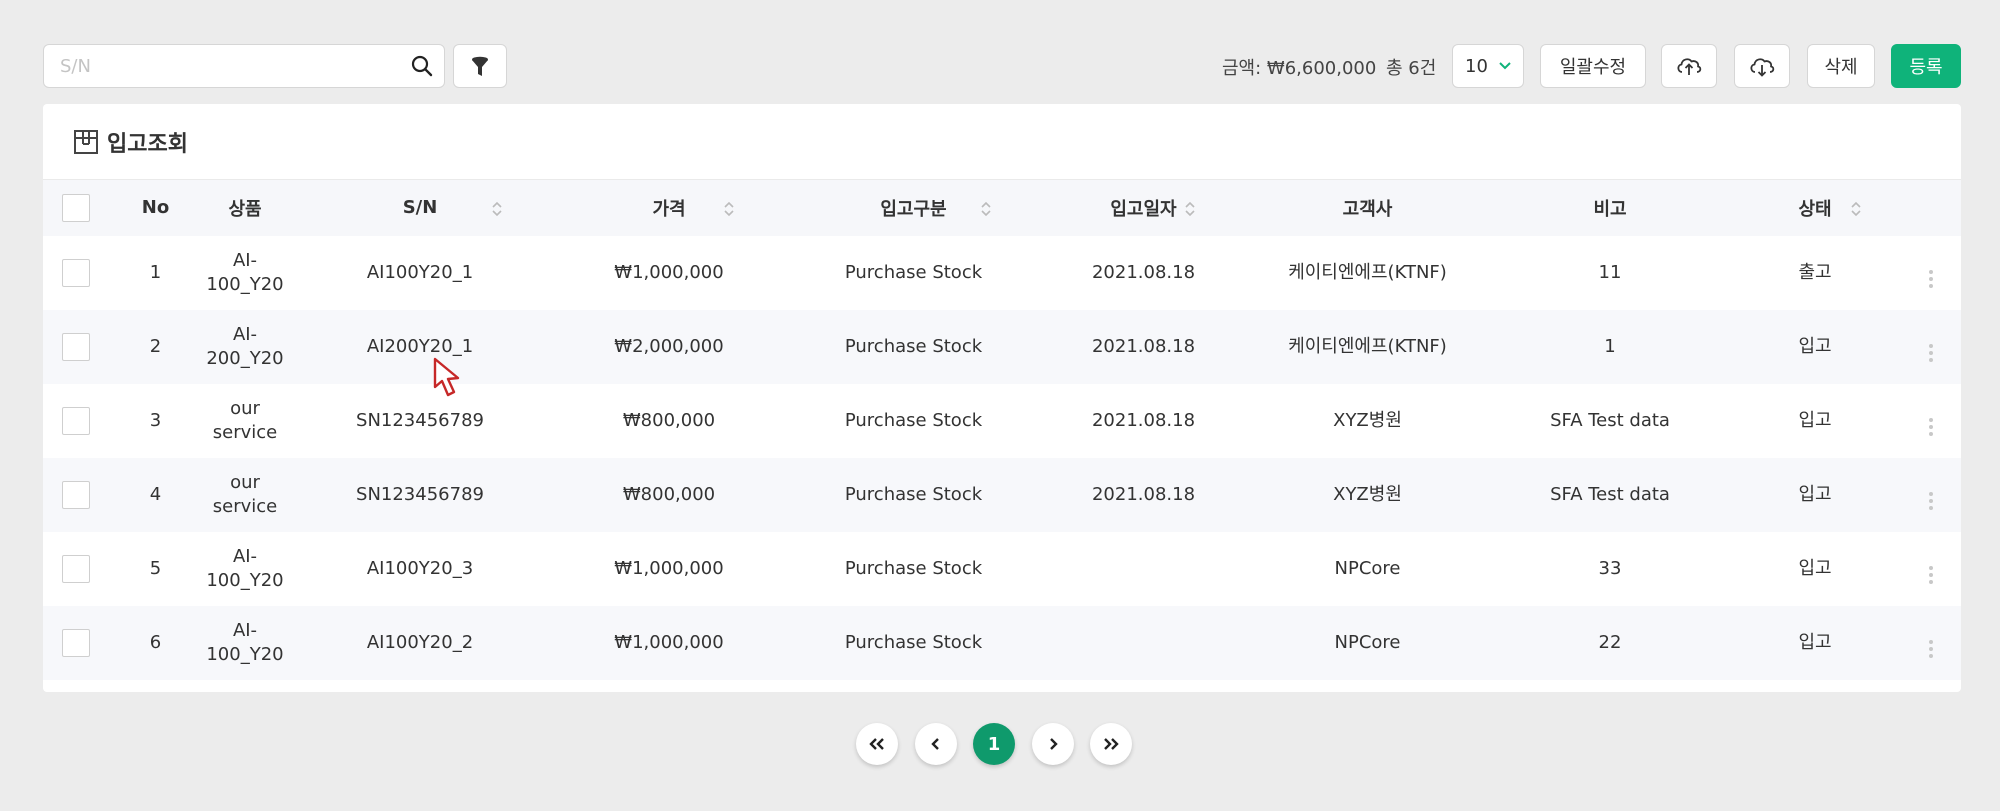 This screenshot has height=811, width=2000. Describe the element at coordinates (245, 482) in the screenshot. I see `cell-product-line1: our` at that location.